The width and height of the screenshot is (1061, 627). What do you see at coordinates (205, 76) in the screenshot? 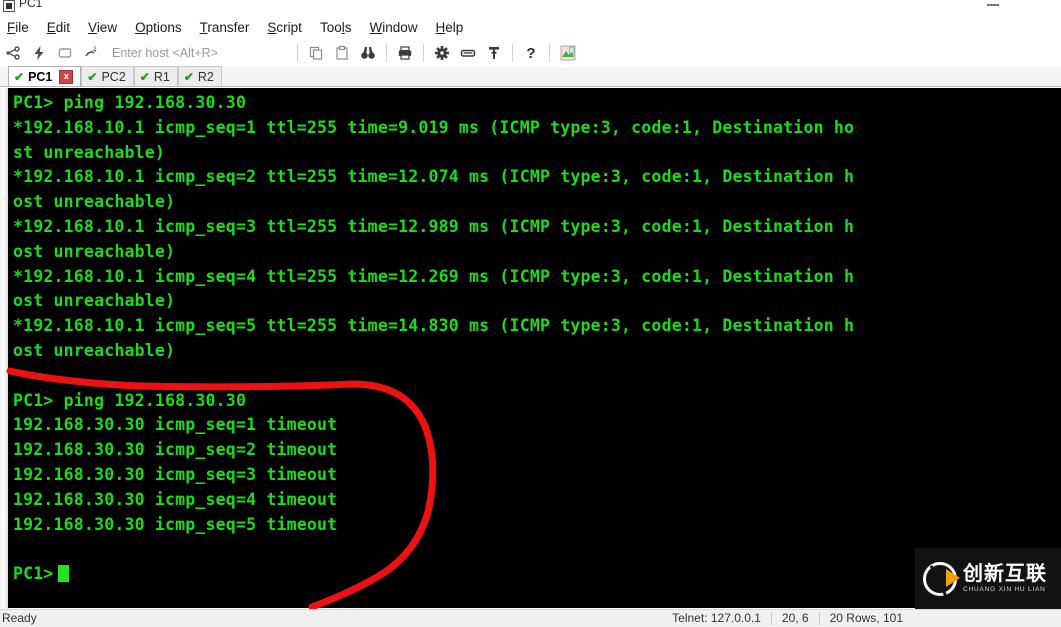
I see `tab-label: R2` at bounding box center [205, 76].